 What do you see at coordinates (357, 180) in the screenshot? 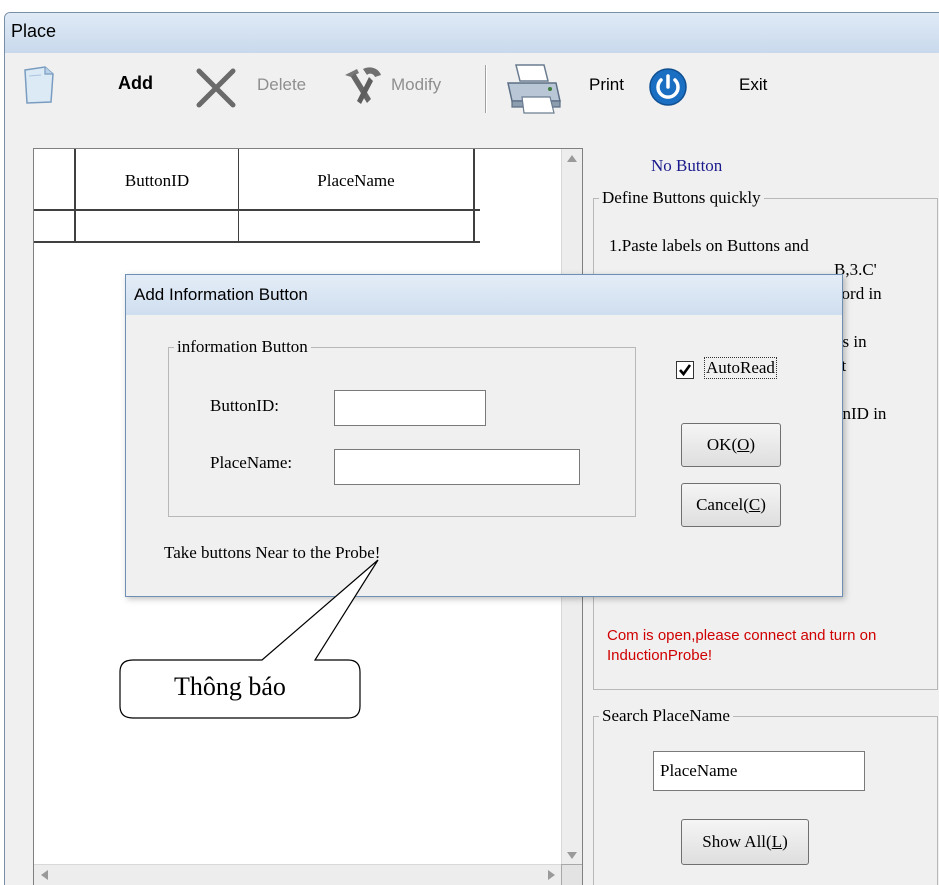
I see `column-header-placename: PlaceName` at bounding box center [357, 180].